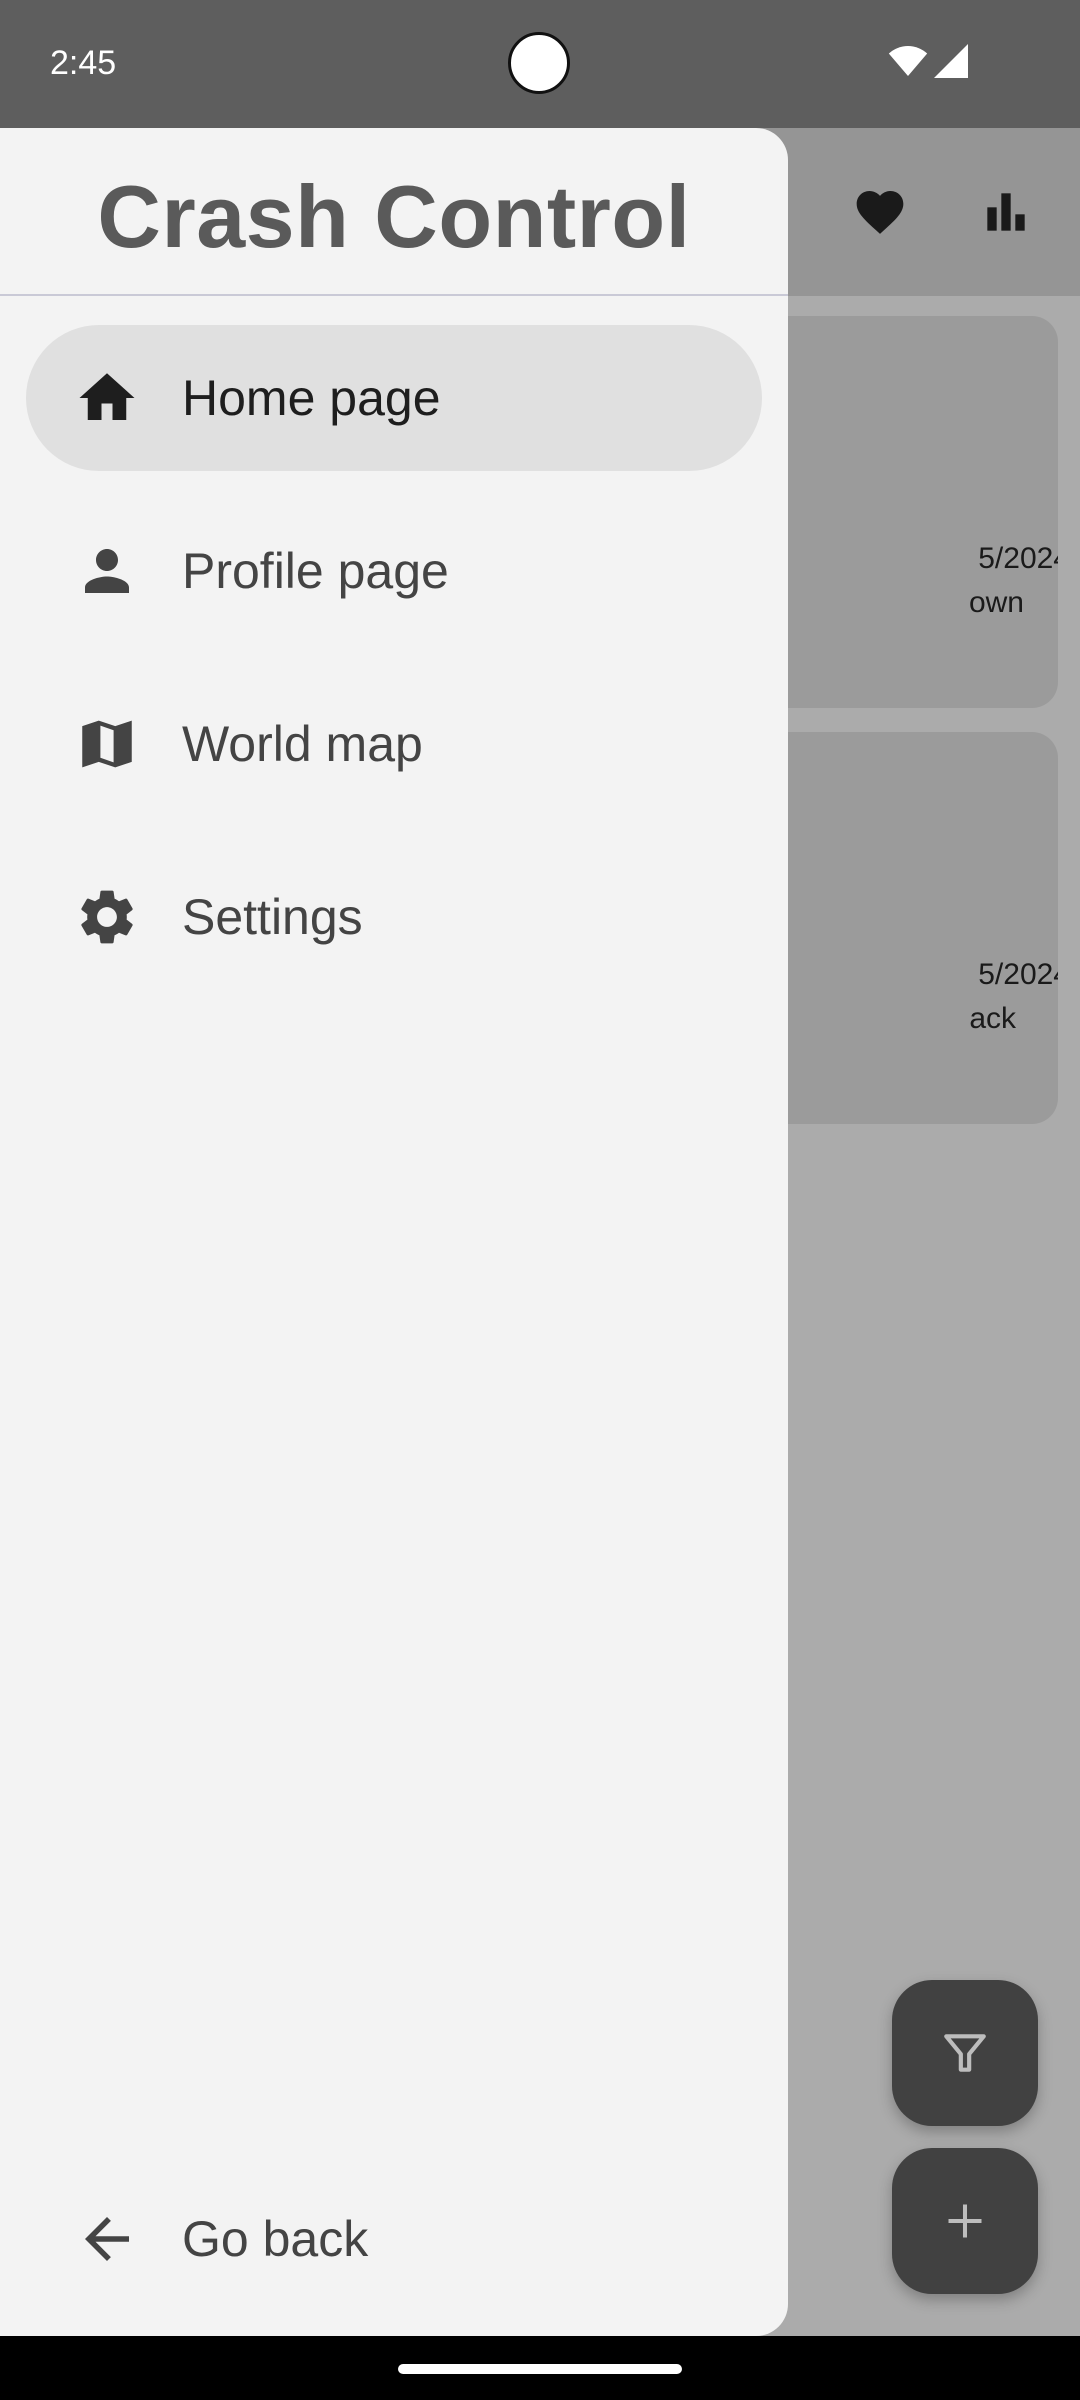  Describe the element at coordinates (83, 63) in the screenshot. I see `status-time: 2:45` at that location.